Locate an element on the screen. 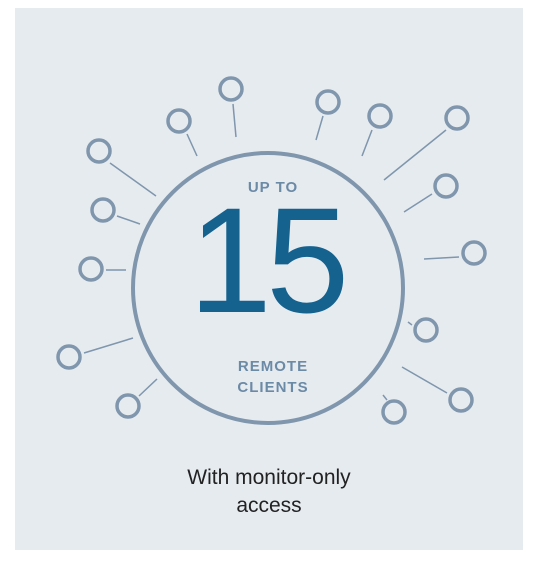 The image size is (535, 564). remote-label: REMOTE is located at coordinates (273, 366).